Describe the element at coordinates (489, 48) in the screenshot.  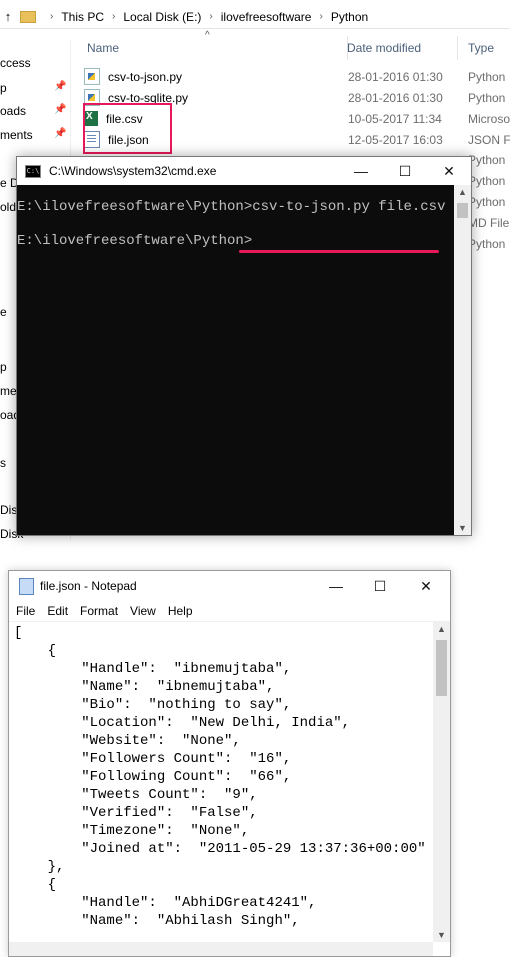
I see `column-header-type: Type` at that location.